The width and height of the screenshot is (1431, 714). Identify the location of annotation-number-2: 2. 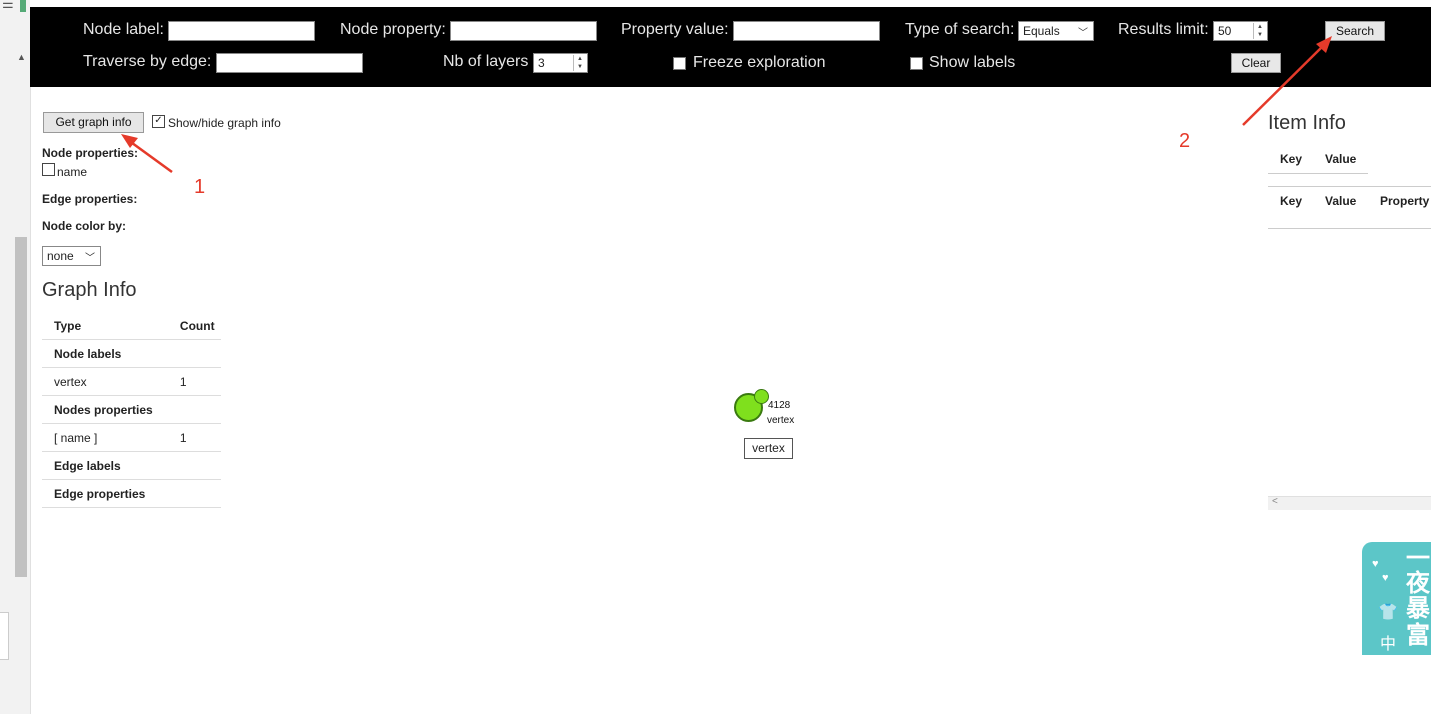
(1185, 141).